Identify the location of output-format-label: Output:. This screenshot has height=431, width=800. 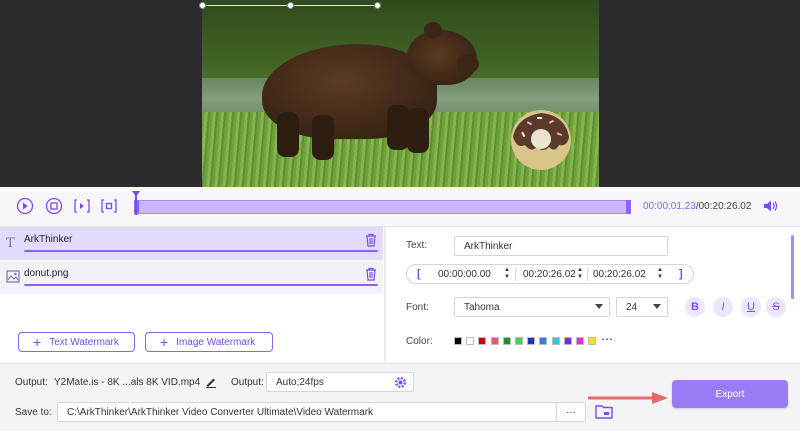
(247, 382).